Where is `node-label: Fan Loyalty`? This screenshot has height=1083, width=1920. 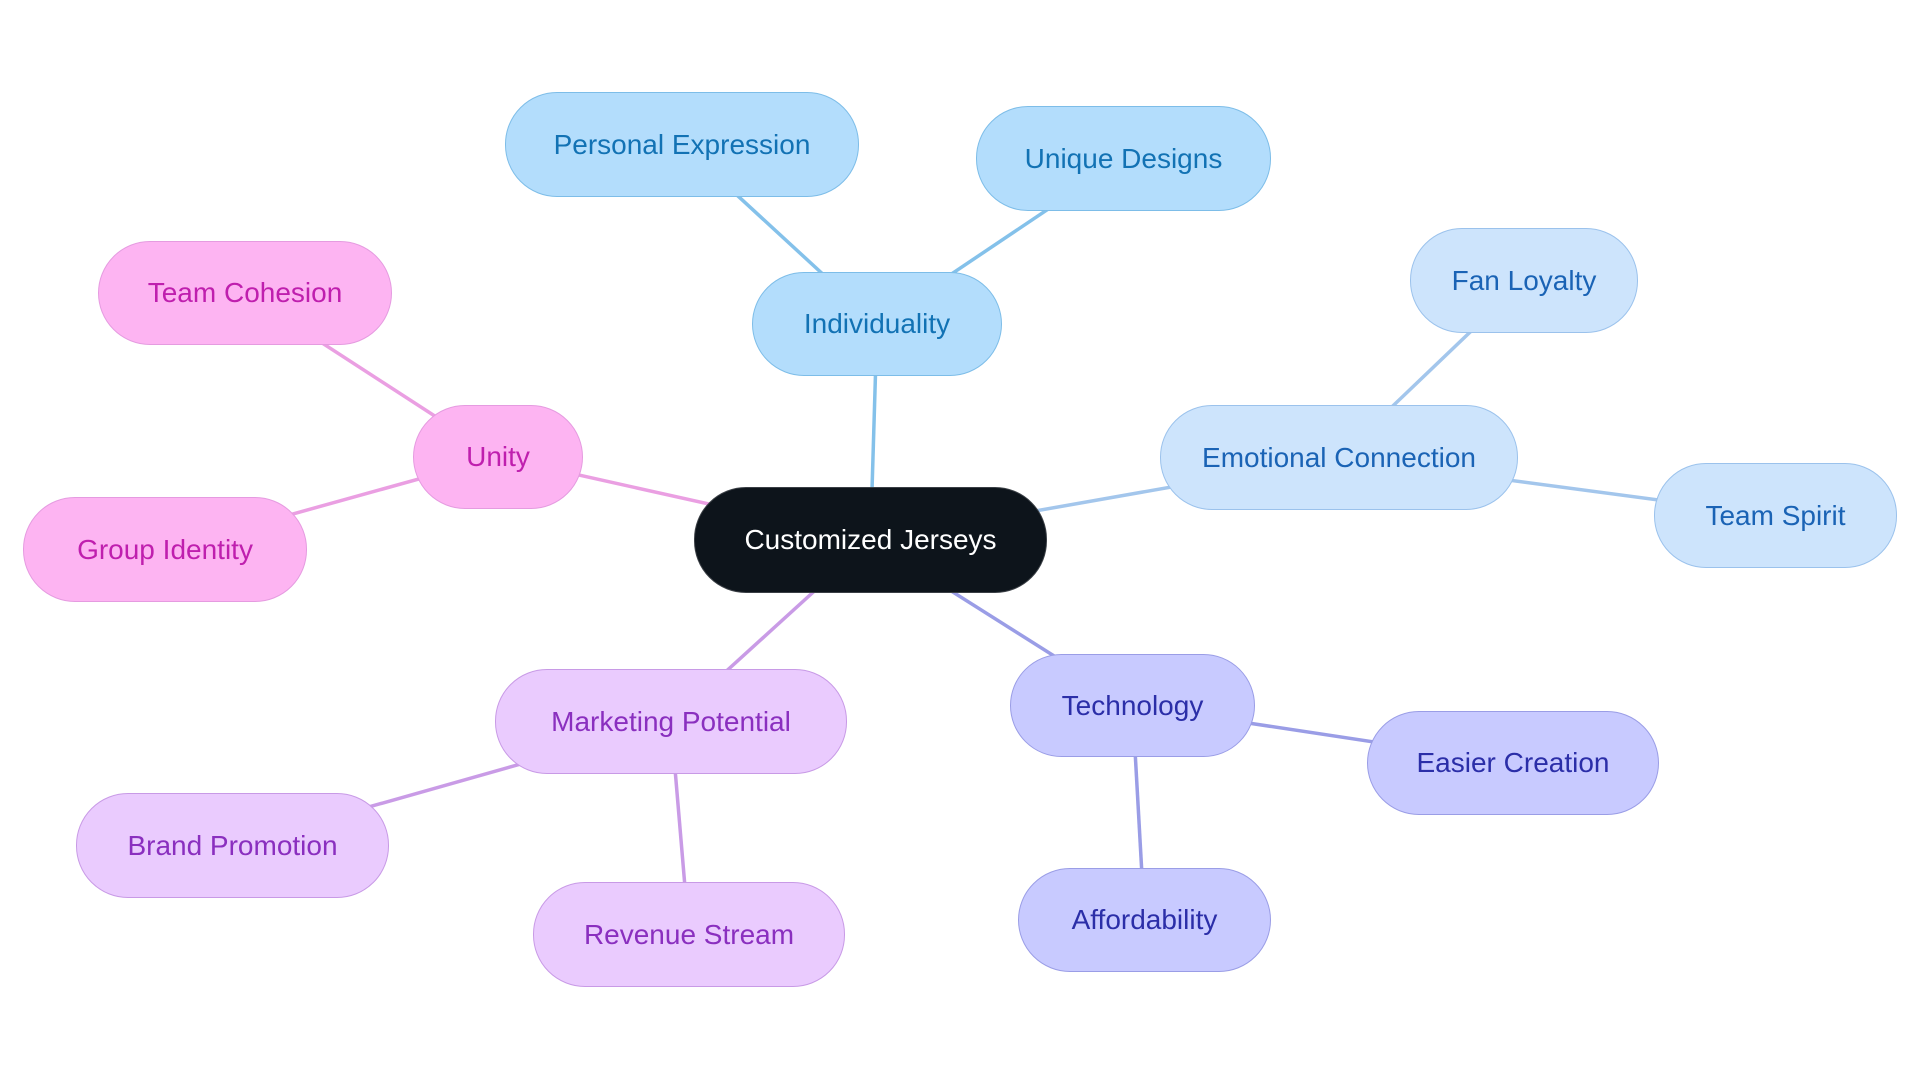 node-label: Fan Loyalty is located at coordinates (1524, 280).